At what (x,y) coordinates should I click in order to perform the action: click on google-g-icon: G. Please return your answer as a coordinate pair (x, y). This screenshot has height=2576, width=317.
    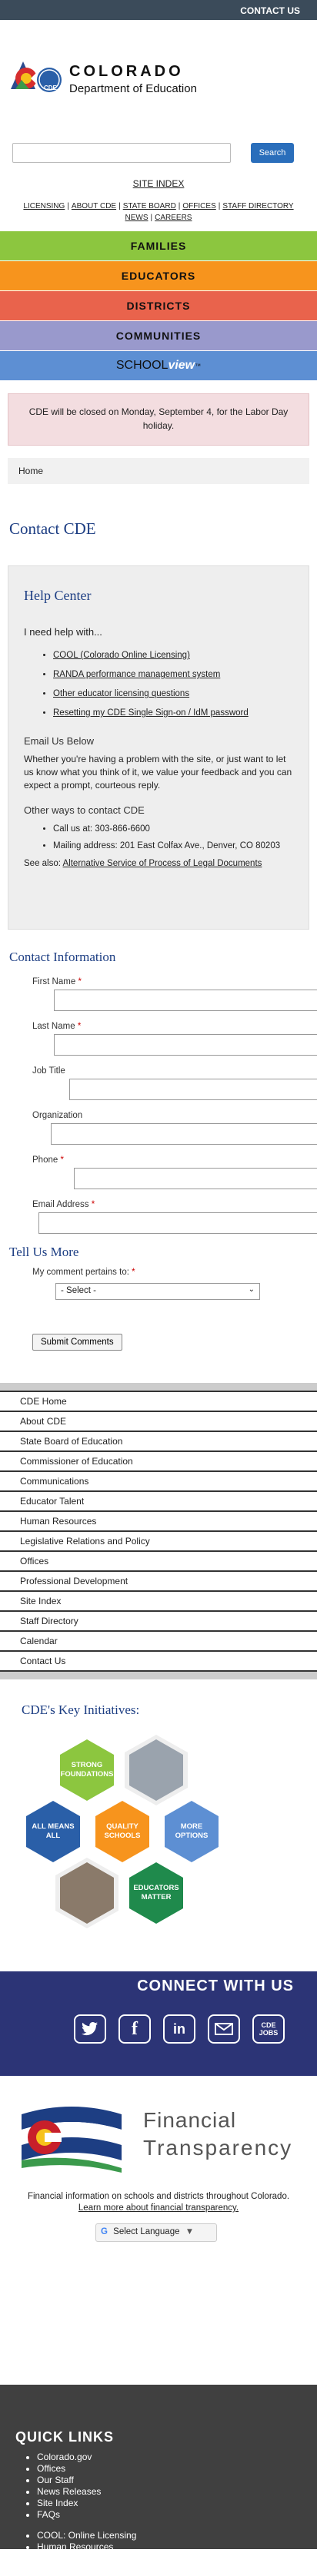
    Looking at the image, I should click on (104, 2231).